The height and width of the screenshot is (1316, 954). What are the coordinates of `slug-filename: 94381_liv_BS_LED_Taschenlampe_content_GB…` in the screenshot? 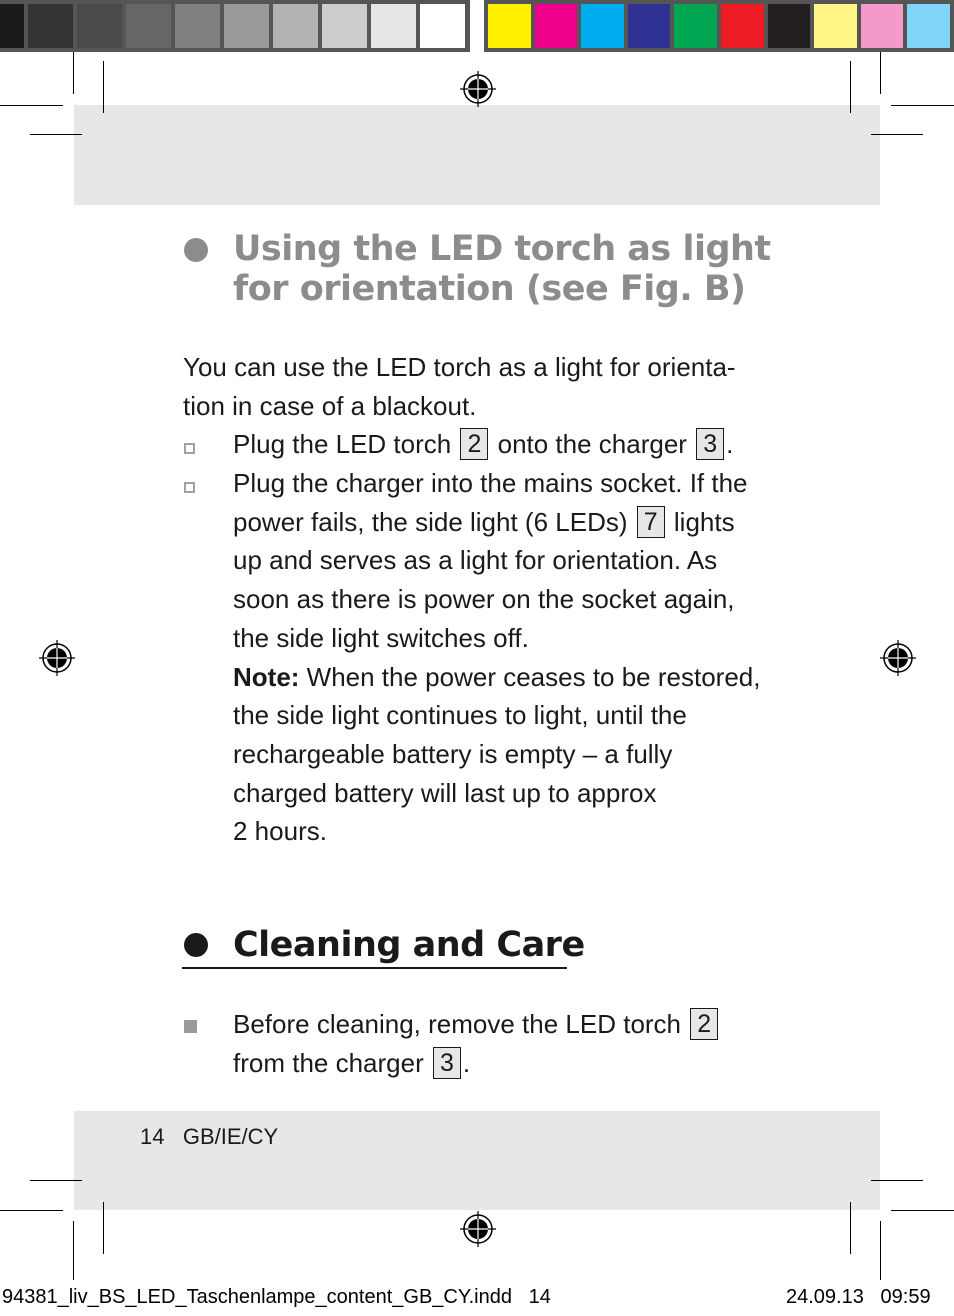 It's located at (257, 1297).